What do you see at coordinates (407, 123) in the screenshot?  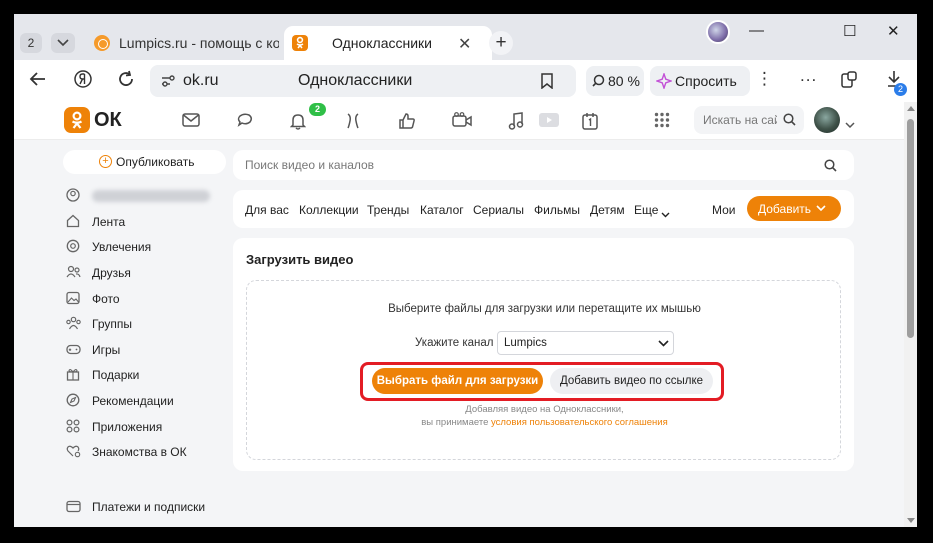 I see `likes-icon` at bounding box center [407, 123].